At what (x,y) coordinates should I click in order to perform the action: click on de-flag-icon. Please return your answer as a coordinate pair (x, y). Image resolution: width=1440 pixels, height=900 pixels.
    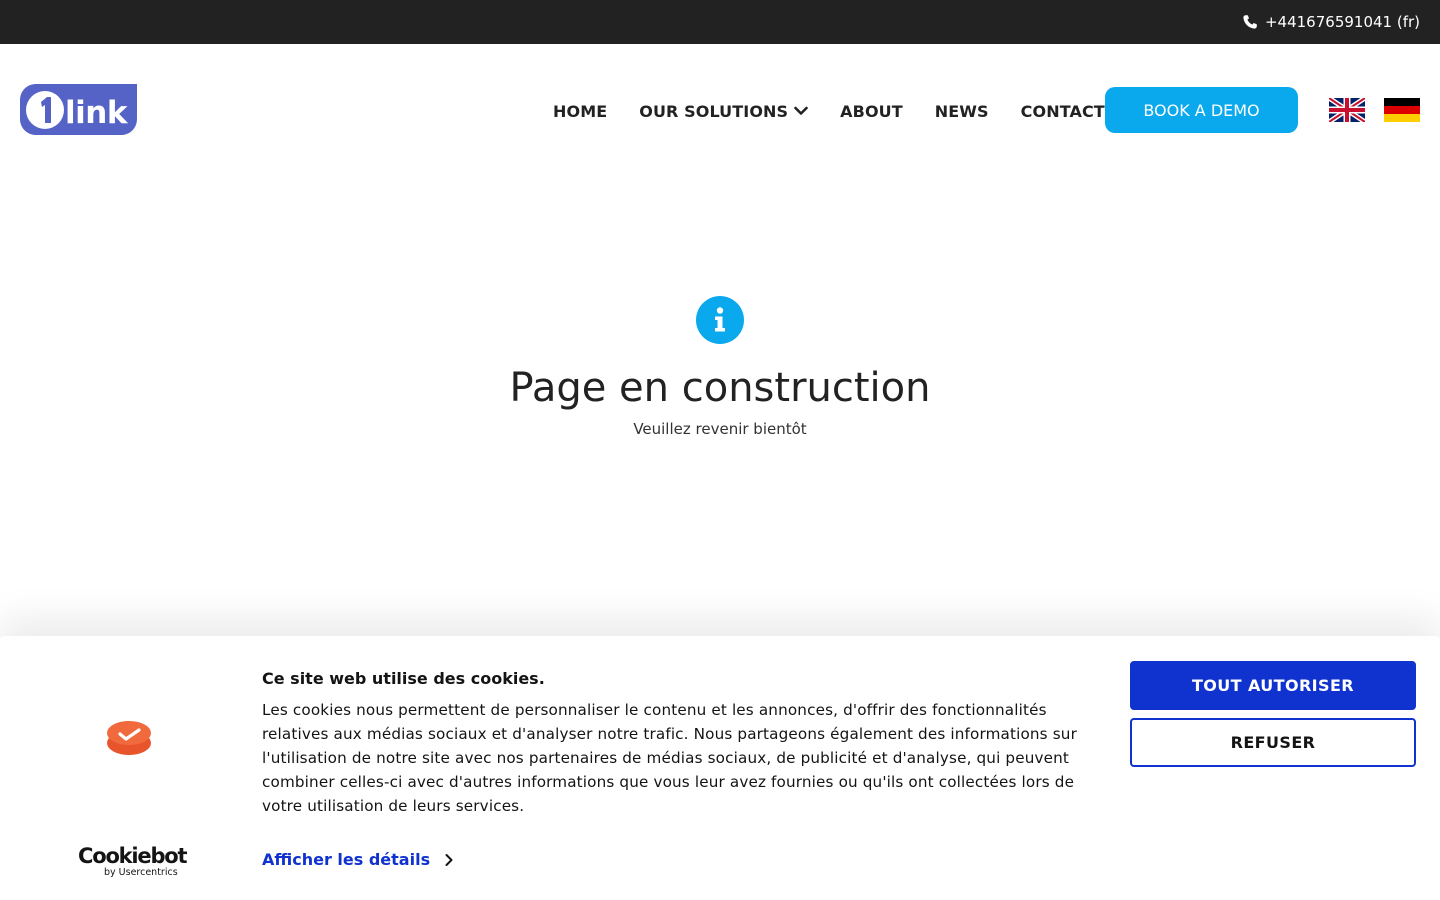
    Looking at the image, I should click on (1402, 110).